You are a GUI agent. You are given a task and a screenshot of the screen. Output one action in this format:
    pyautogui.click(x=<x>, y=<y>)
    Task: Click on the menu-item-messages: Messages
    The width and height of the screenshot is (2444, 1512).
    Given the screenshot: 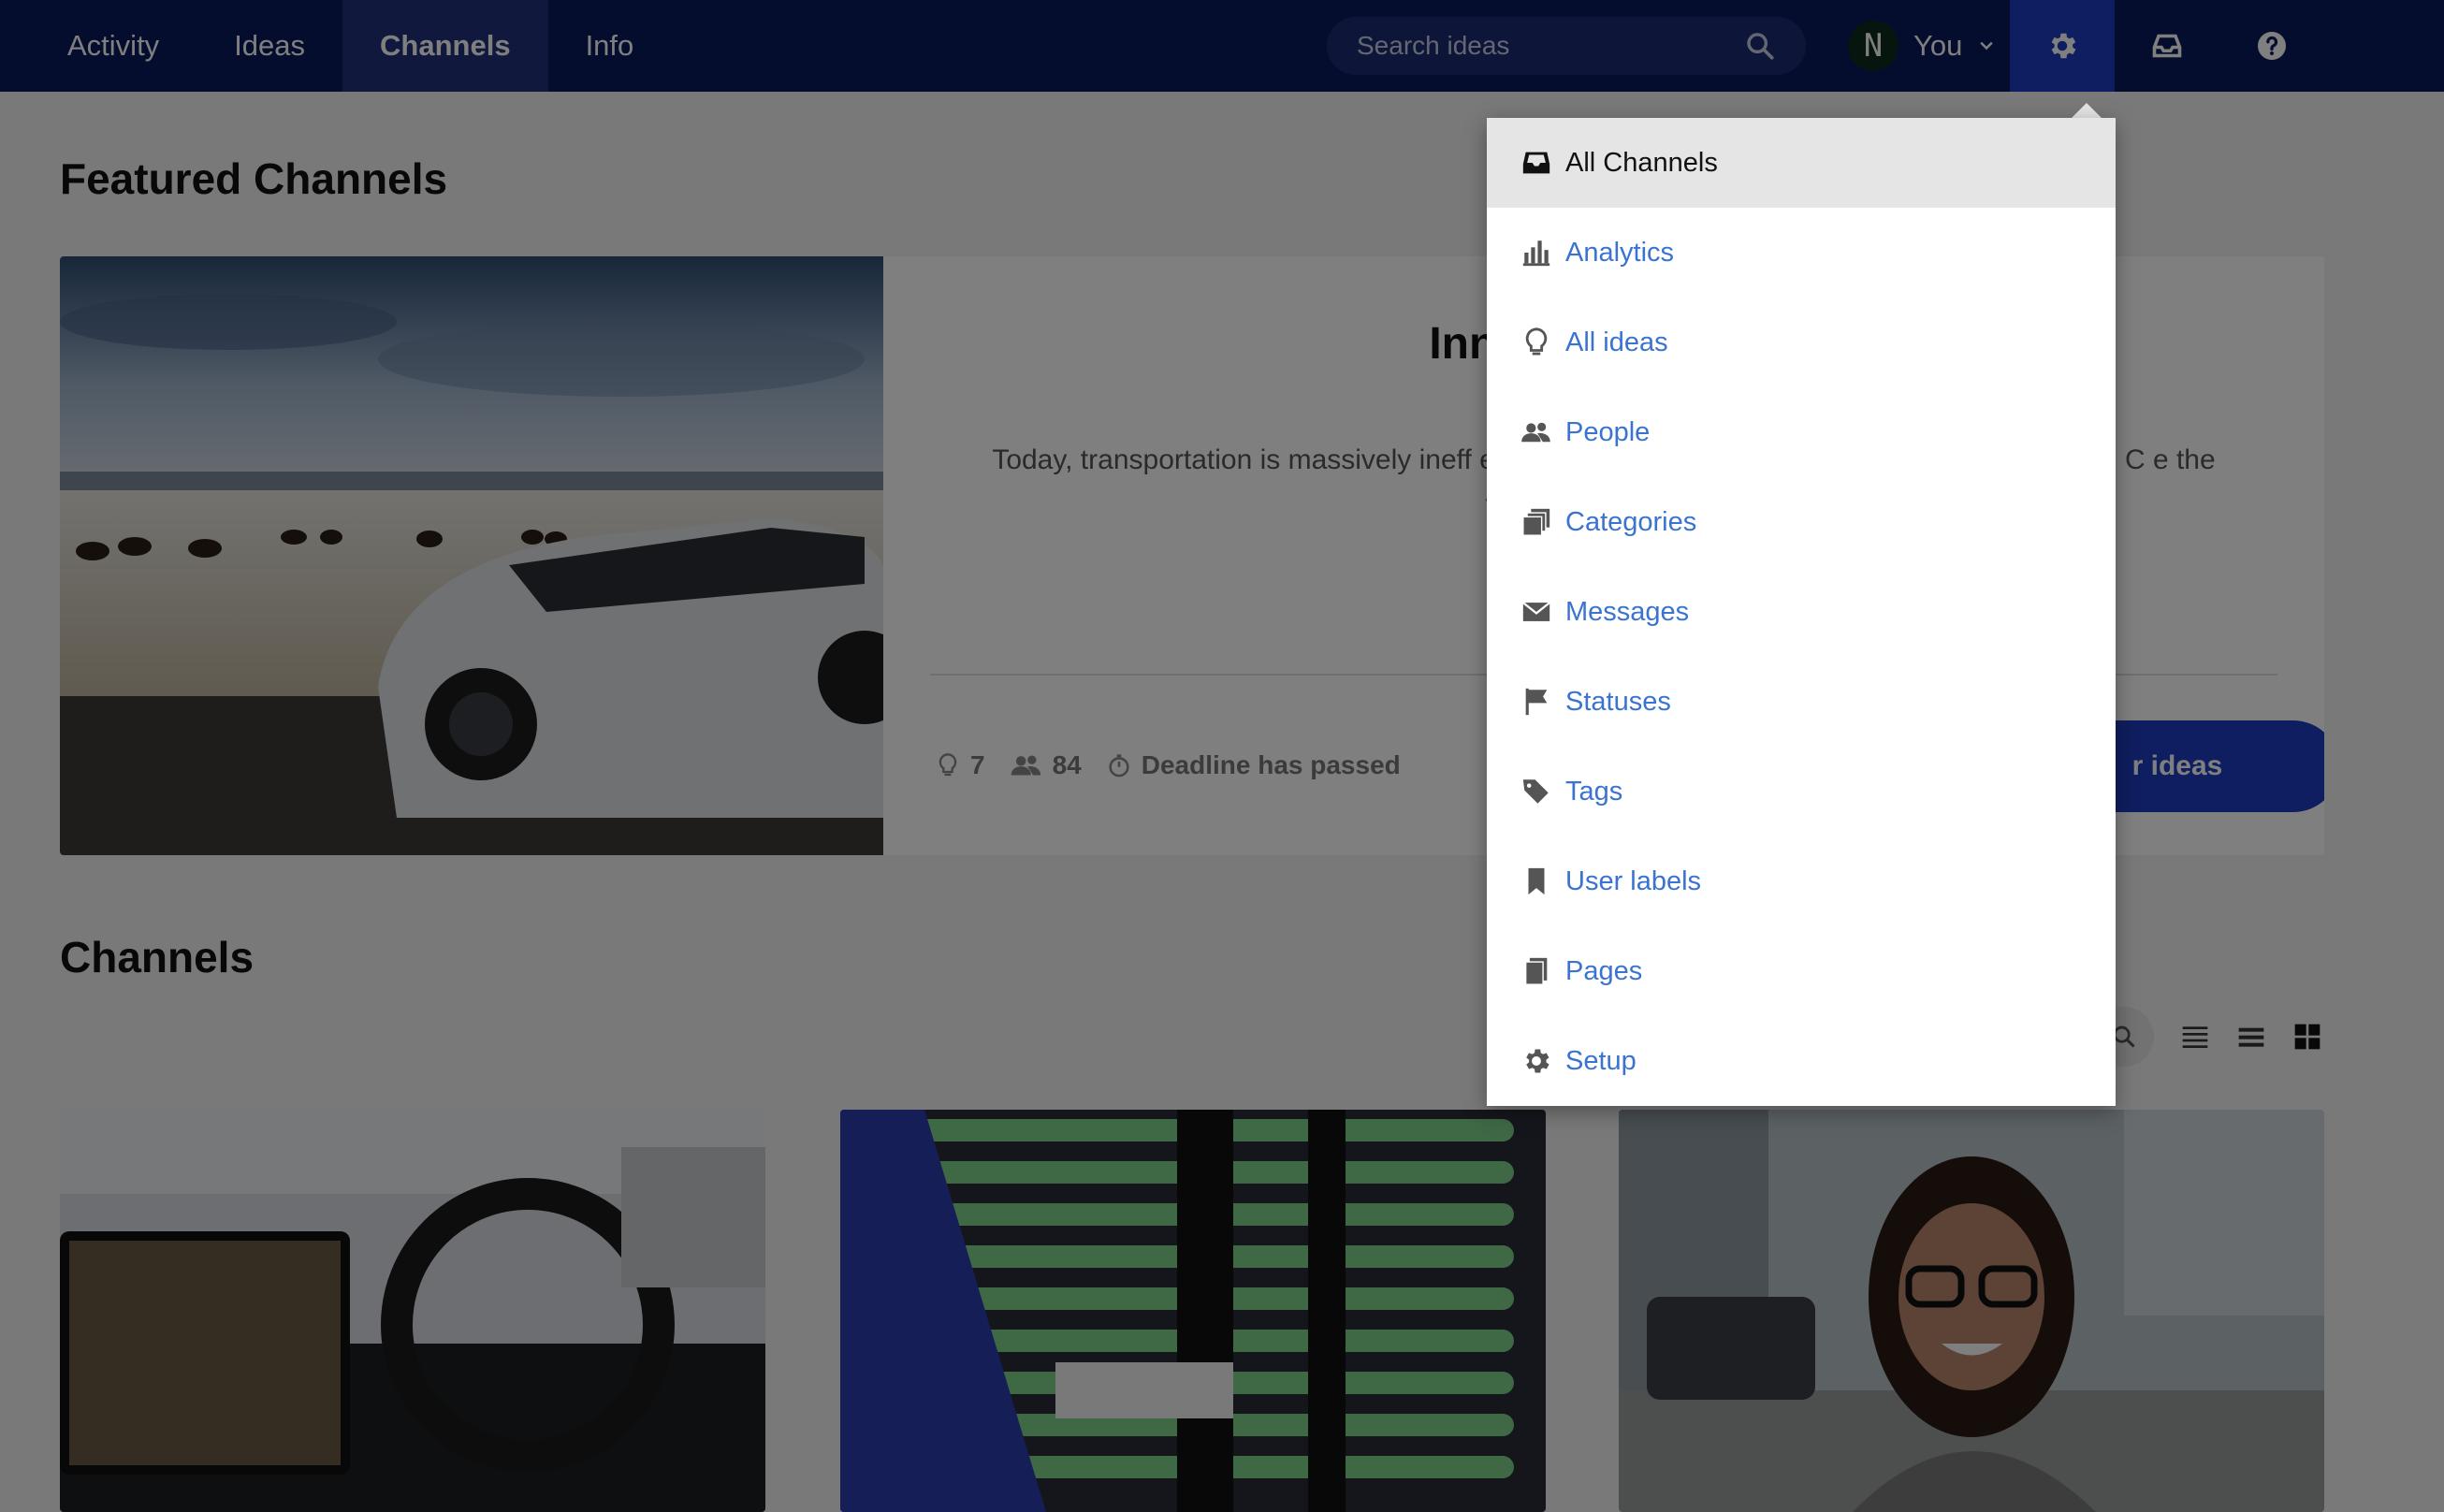 What is the action you would take?
    pyautogui.click(x=1801, y=612)
    